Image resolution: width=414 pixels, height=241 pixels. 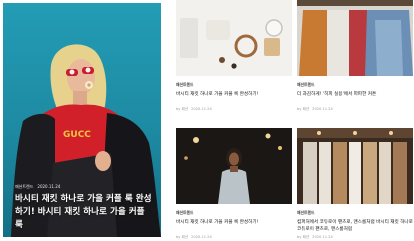 I want to click on svg-text: GUCC, so click(x=77, y=135).